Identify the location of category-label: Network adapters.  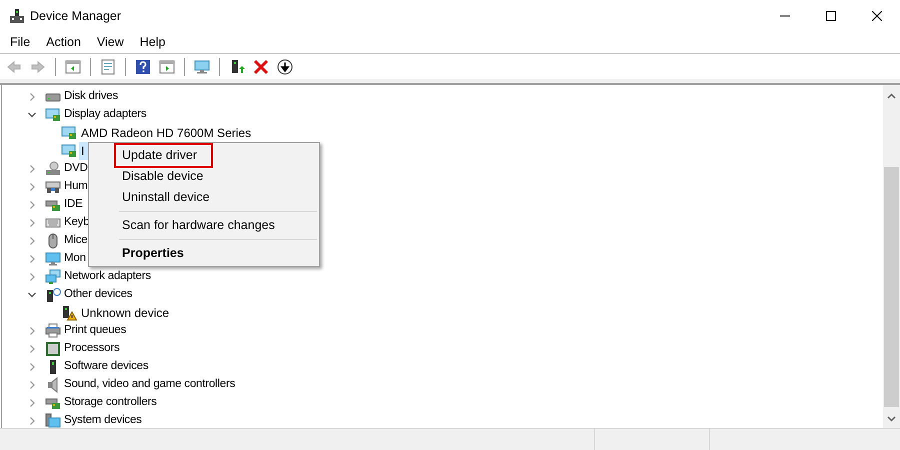
(107, 277).